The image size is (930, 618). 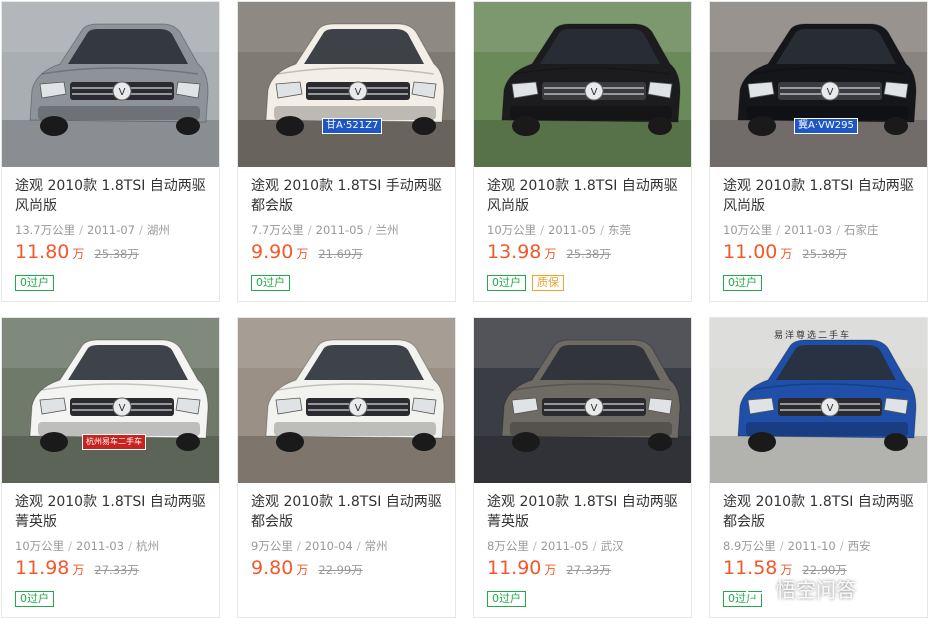 What do you see at coordinates (340, 570) in the screenshot?
I see `original-price: 22.99万` at bounding box center [340, 570].